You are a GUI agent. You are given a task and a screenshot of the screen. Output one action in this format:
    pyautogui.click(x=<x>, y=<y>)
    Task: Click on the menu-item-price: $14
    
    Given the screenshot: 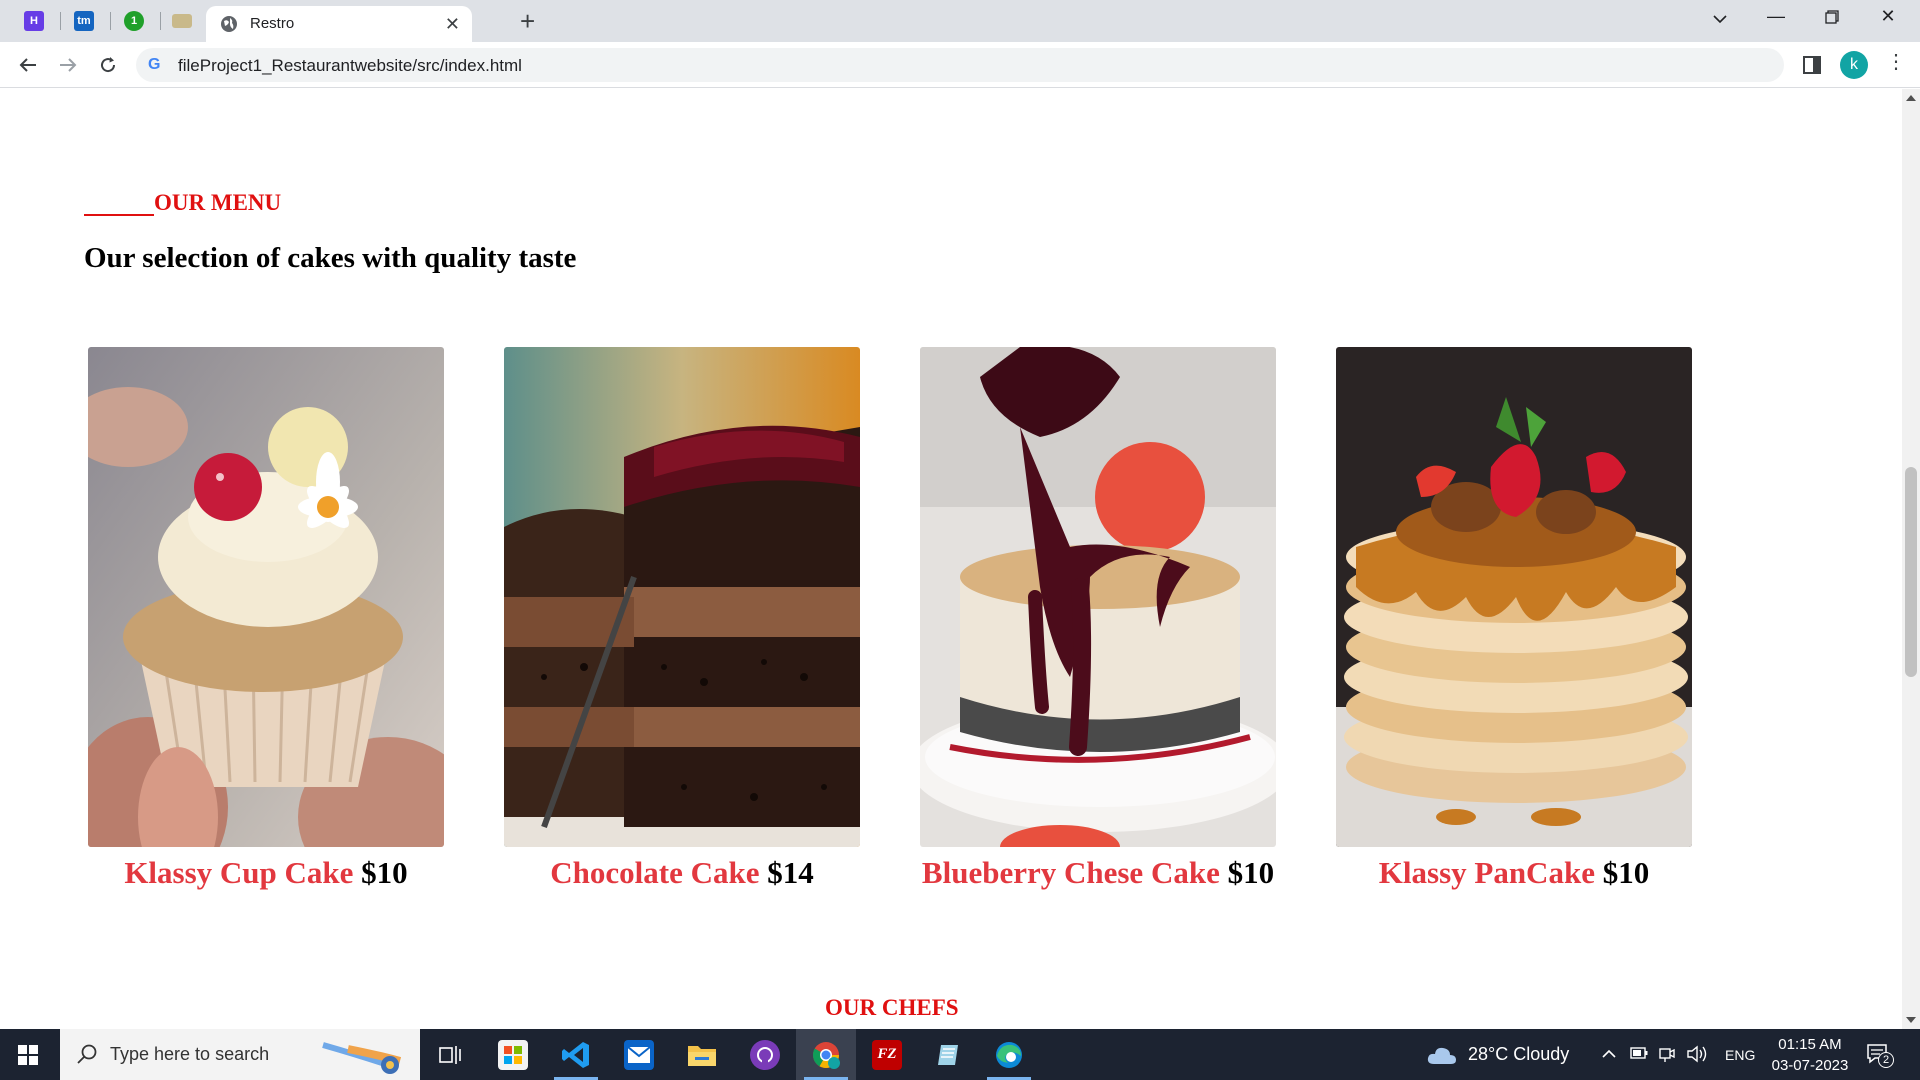 What is the action you would take?
    pyautogui.click(x=790, y=872)
    